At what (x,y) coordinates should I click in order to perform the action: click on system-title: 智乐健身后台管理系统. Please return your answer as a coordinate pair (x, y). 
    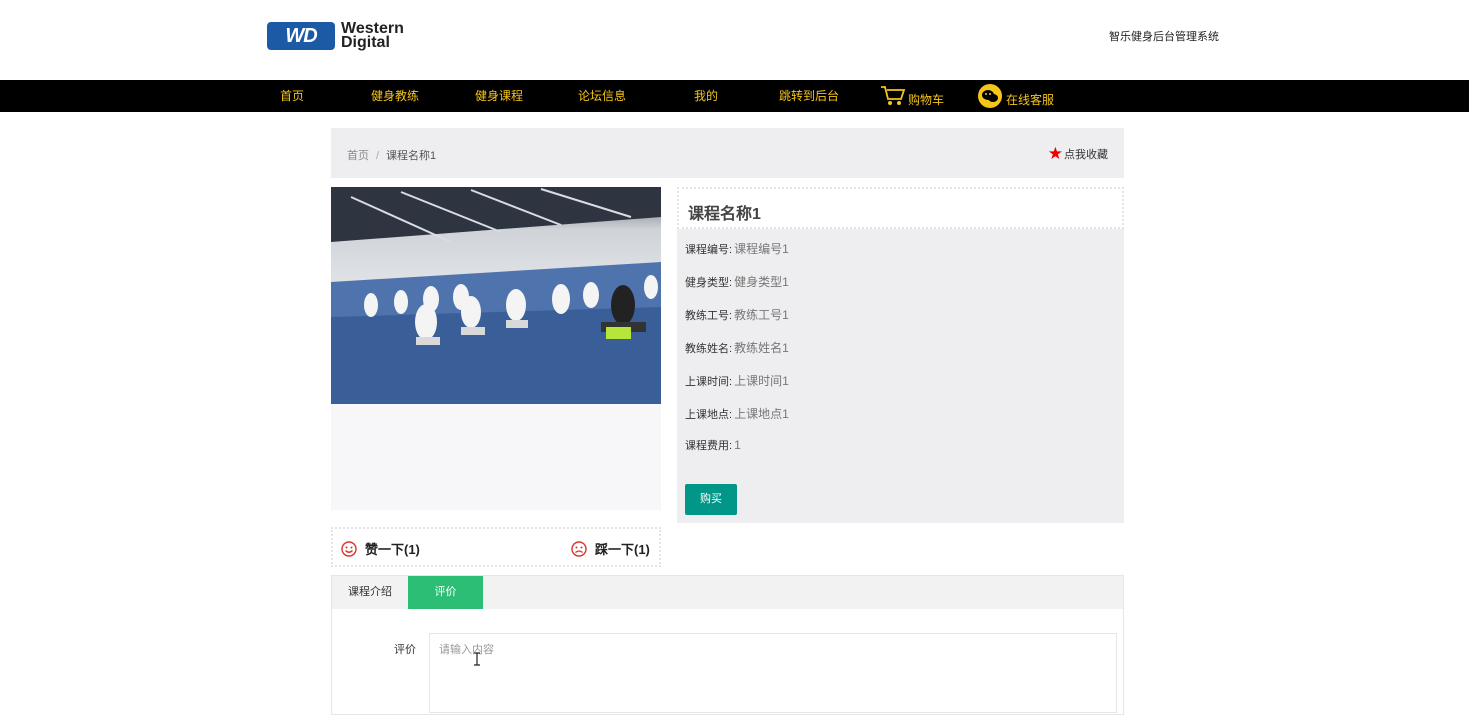
    Looking at the image, I should click on (1164, 36).